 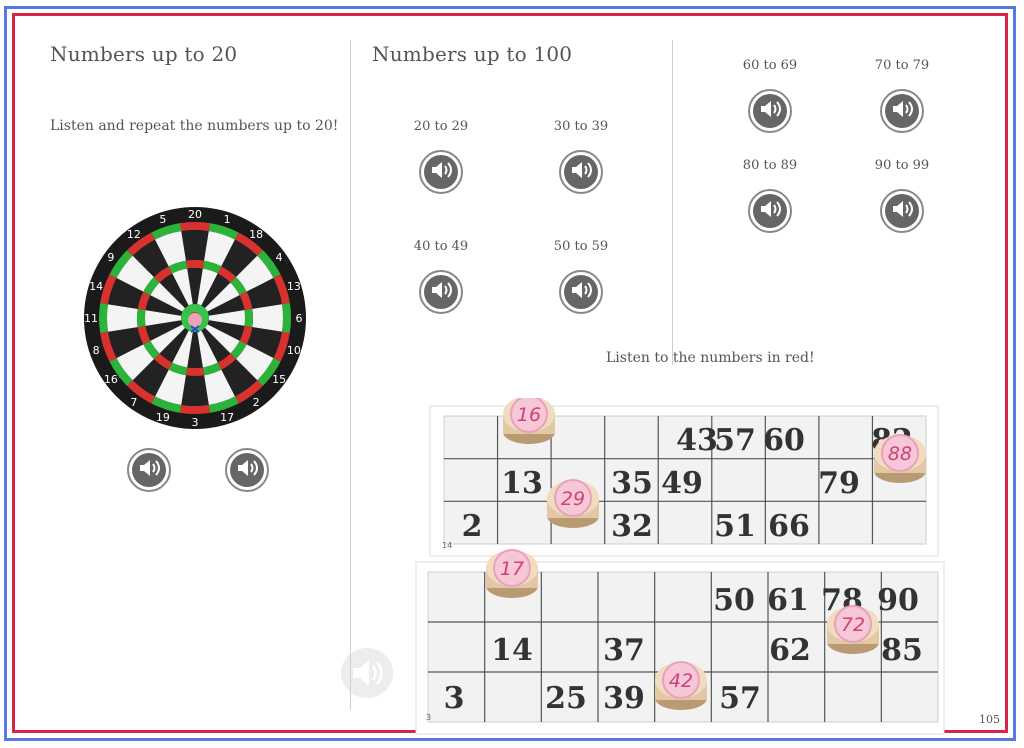 I want to click on bingo-number: 90, so click(x=898, y=600).